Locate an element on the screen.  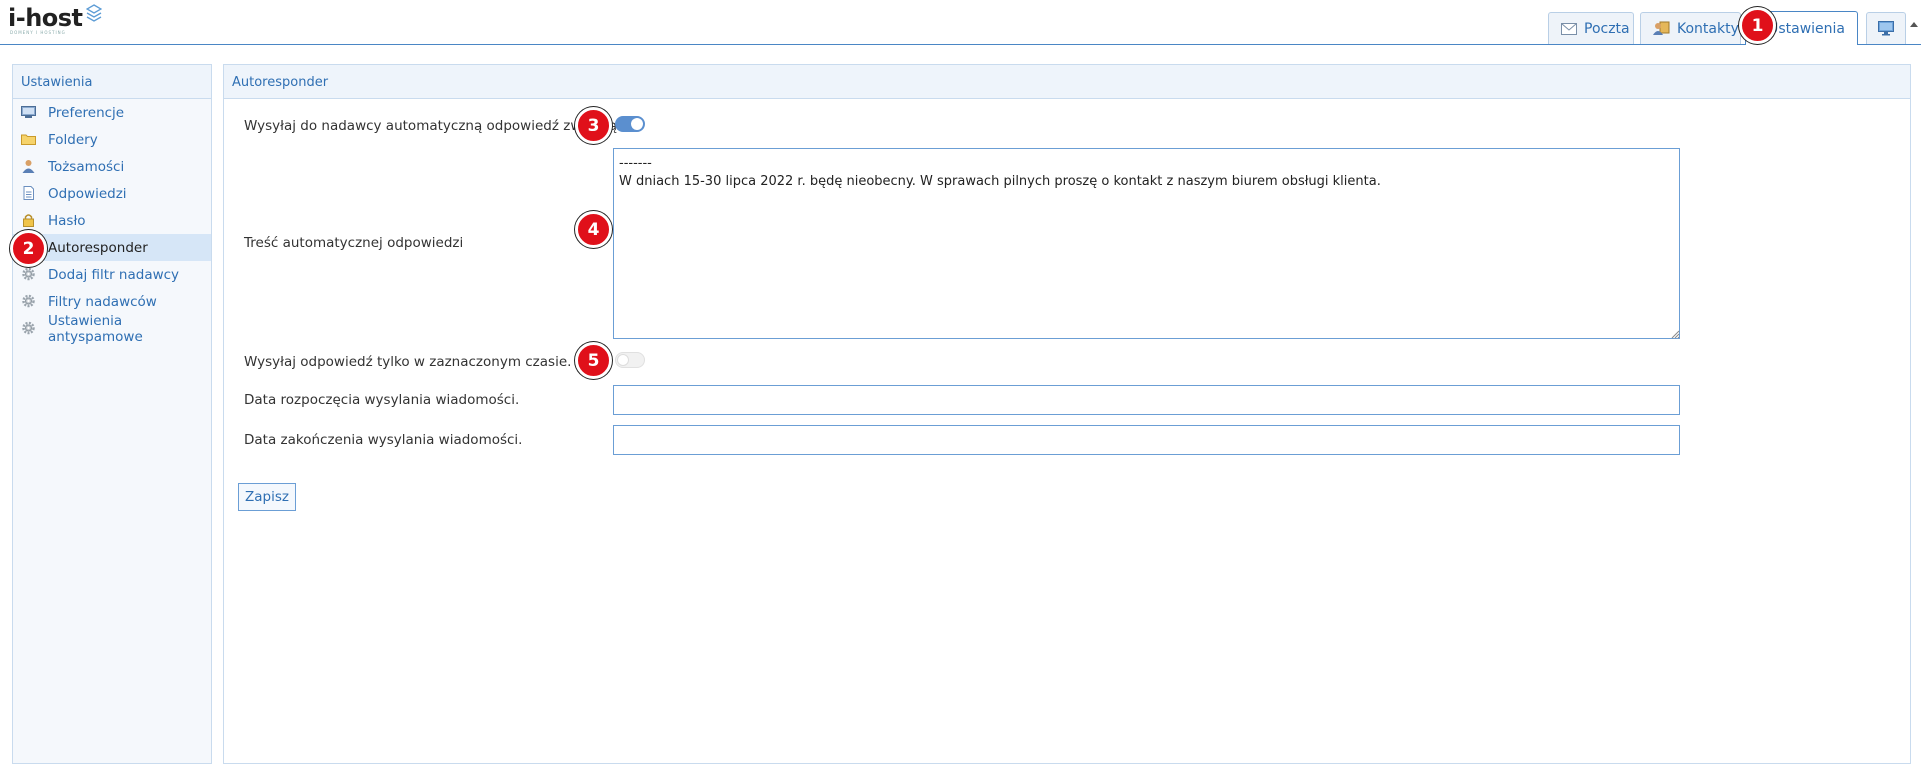
brand-logo: i-host DOMENY I HOSTING is located at coordinates (58, 20).